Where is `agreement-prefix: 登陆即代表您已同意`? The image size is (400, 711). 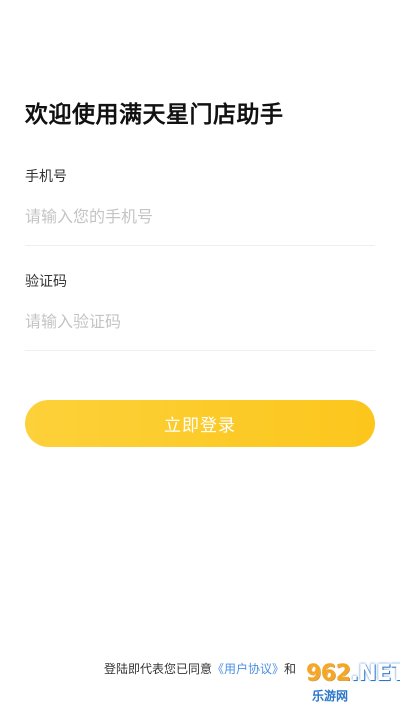 agreement-prefix: 登陆即代表您已同意 is located at coordinates (157, 669).